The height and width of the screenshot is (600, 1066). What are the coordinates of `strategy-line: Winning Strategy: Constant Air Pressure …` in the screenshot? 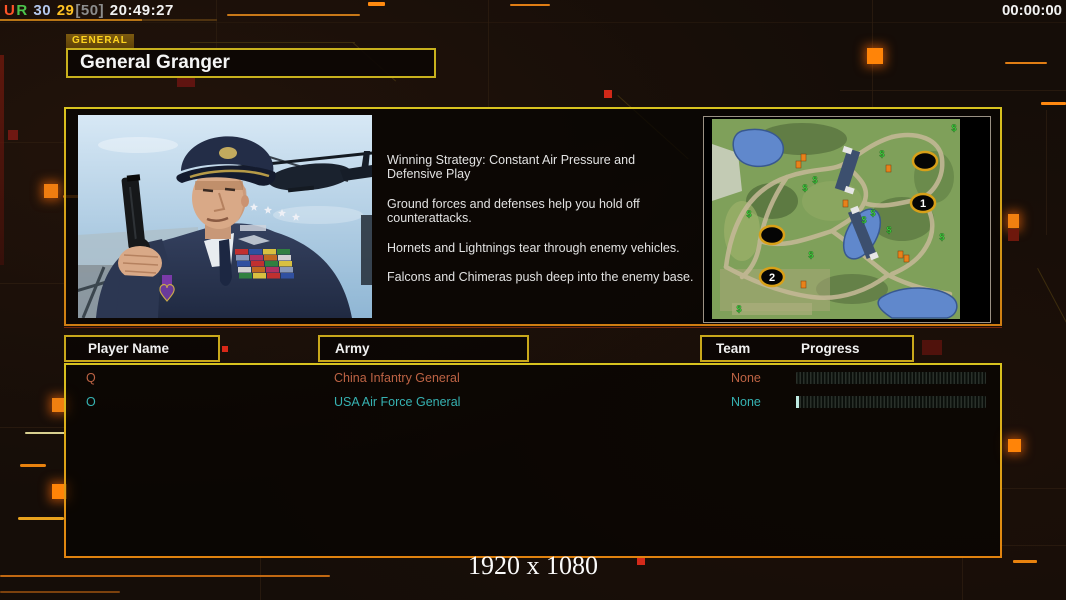 It's located at (511, 160).